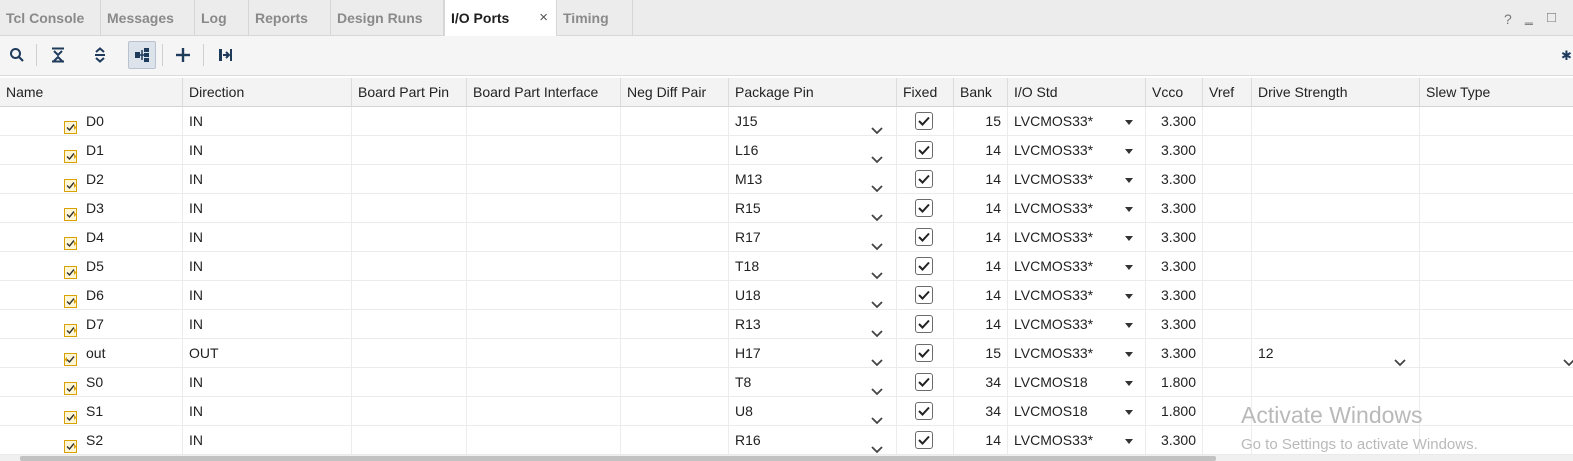  Describe the element at coordinates (1227, 92) in the screenshot. I see `column-header-vref: Vref` at that location.